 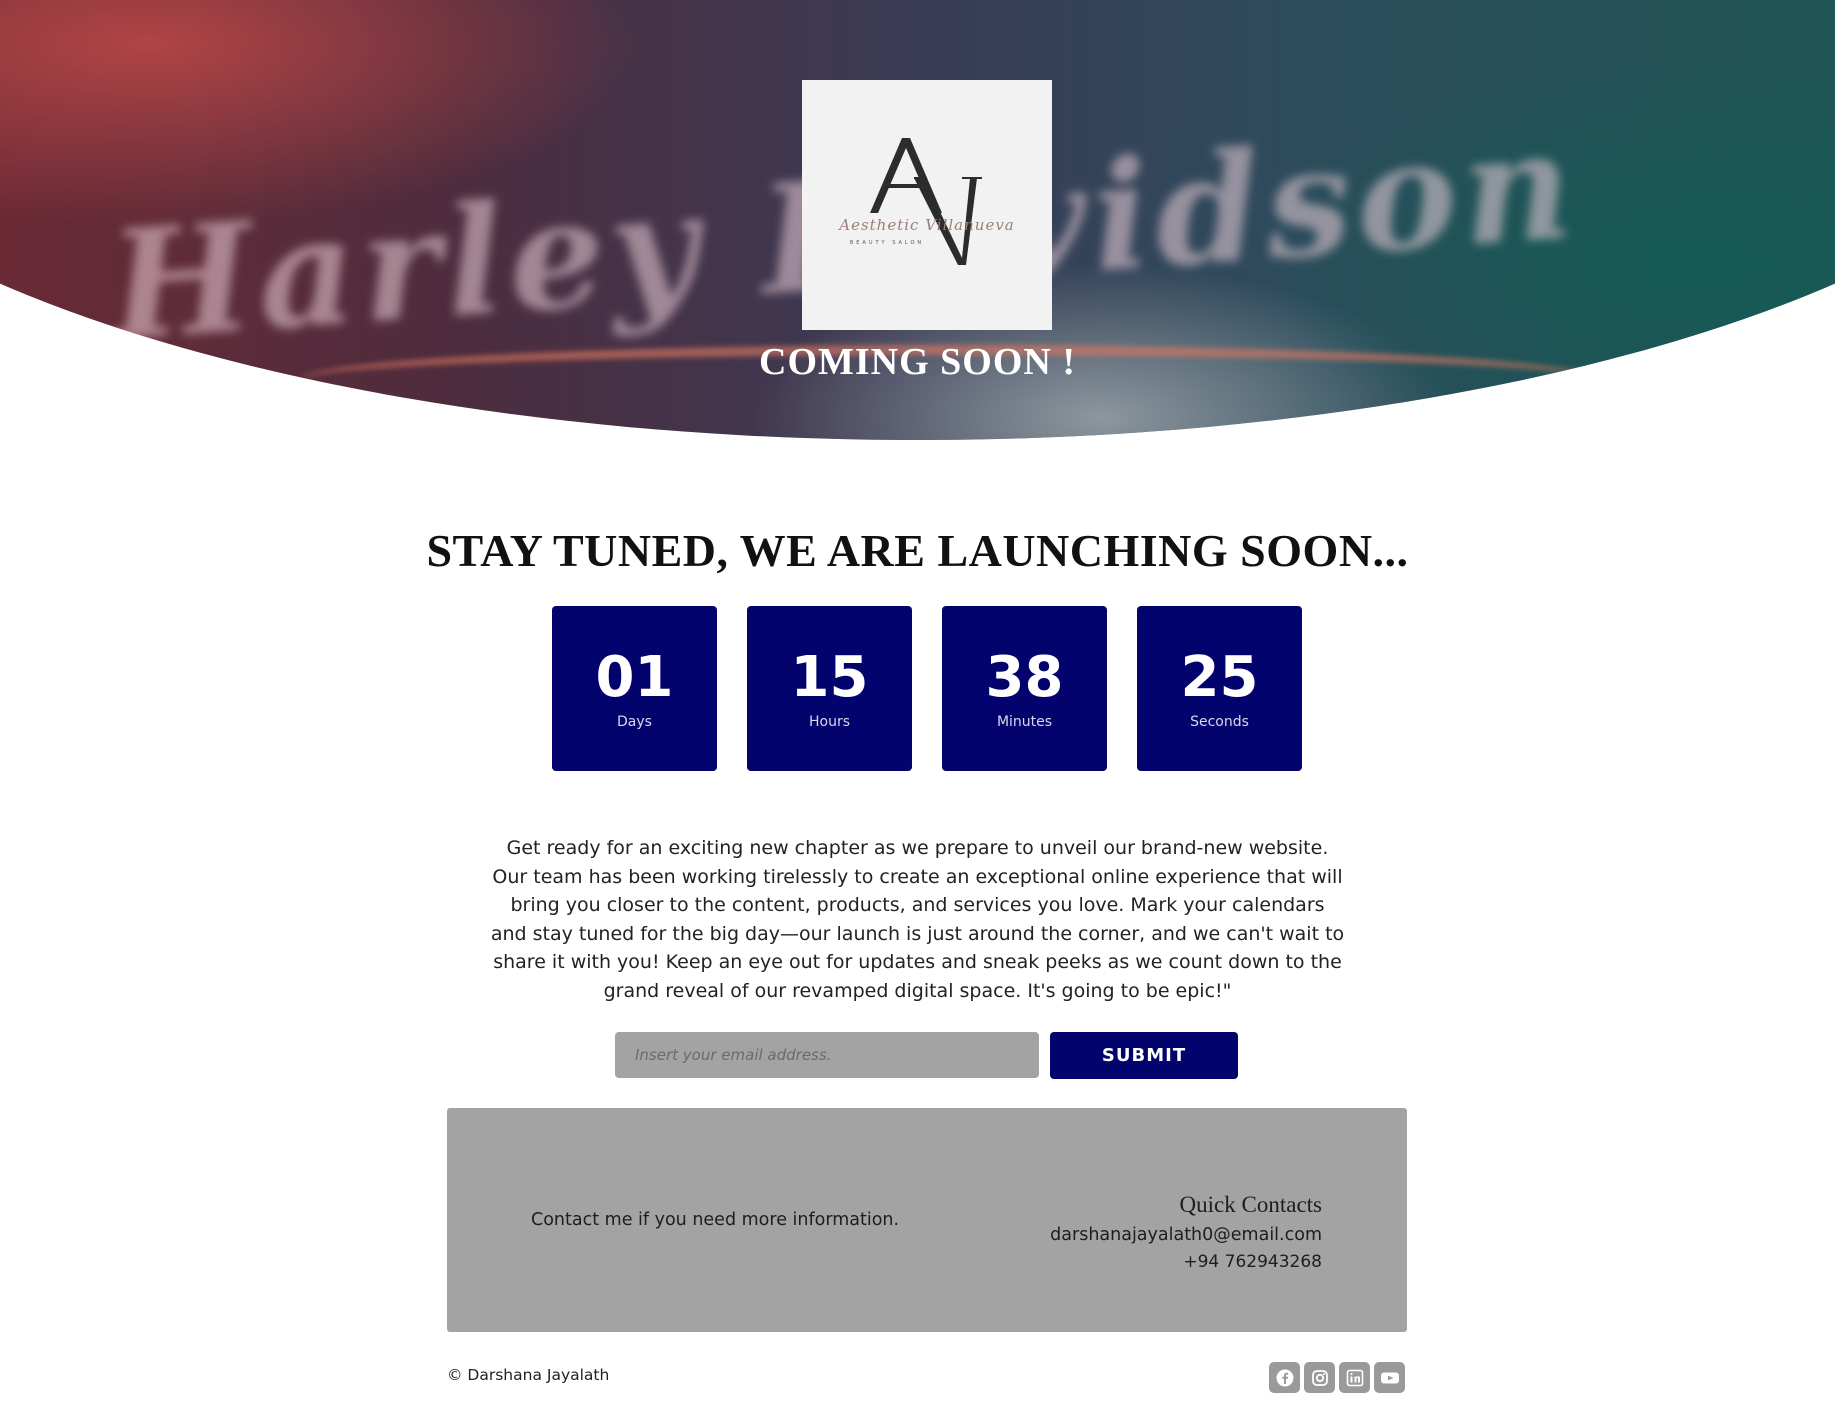 I want to click on facebook-link, so click(x=1284, y=1377).